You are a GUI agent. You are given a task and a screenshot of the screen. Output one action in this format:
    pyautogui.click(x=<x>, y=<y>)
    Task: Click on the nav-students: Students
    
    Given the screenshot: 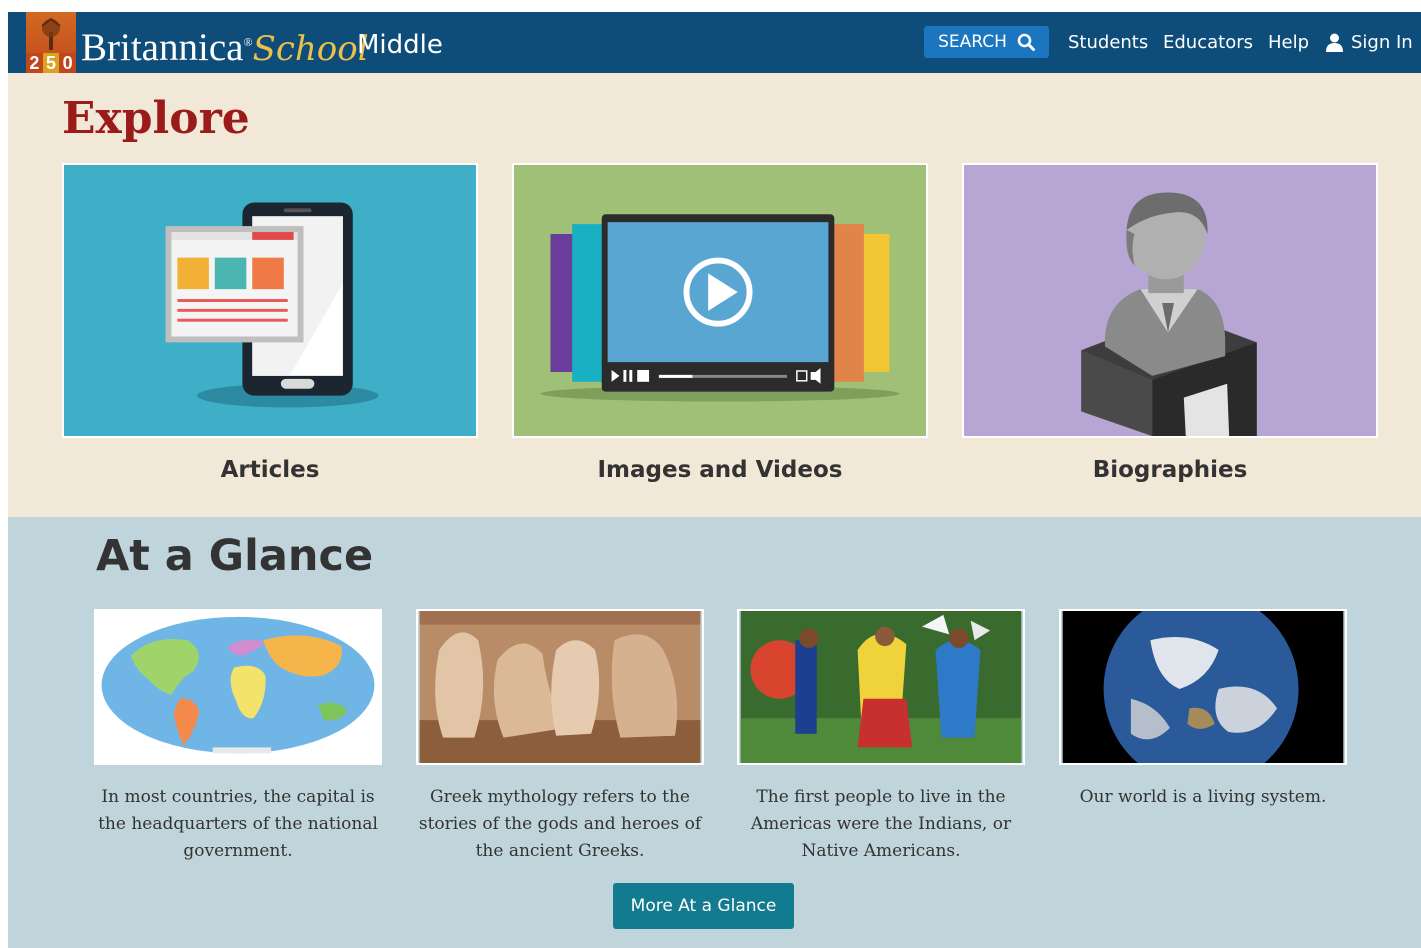 What is the action you would take?
    pyautogui.click(x=1108, y=42)
    